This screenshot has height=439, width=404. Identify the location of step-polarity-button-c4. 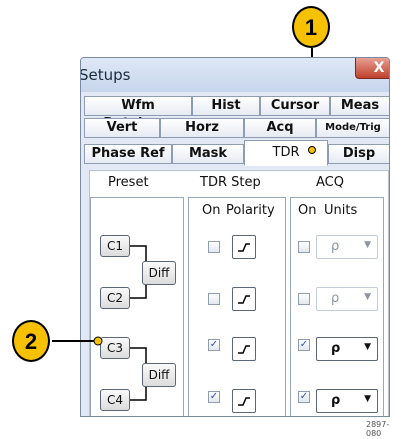
(244, 401).